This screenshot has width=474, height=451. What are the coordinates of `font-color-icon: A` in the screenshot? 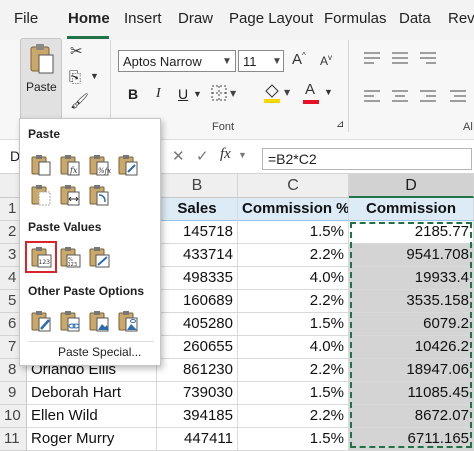 It's located at (310, 89).